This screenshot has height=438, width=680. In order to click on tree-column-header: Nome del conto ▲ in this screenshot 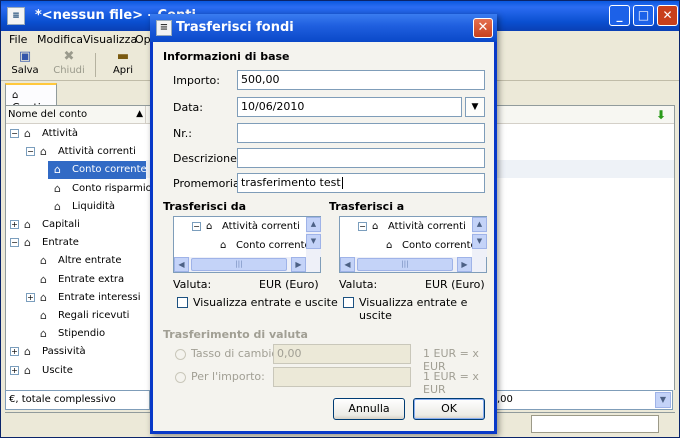, I will do `click(76, 115)`.